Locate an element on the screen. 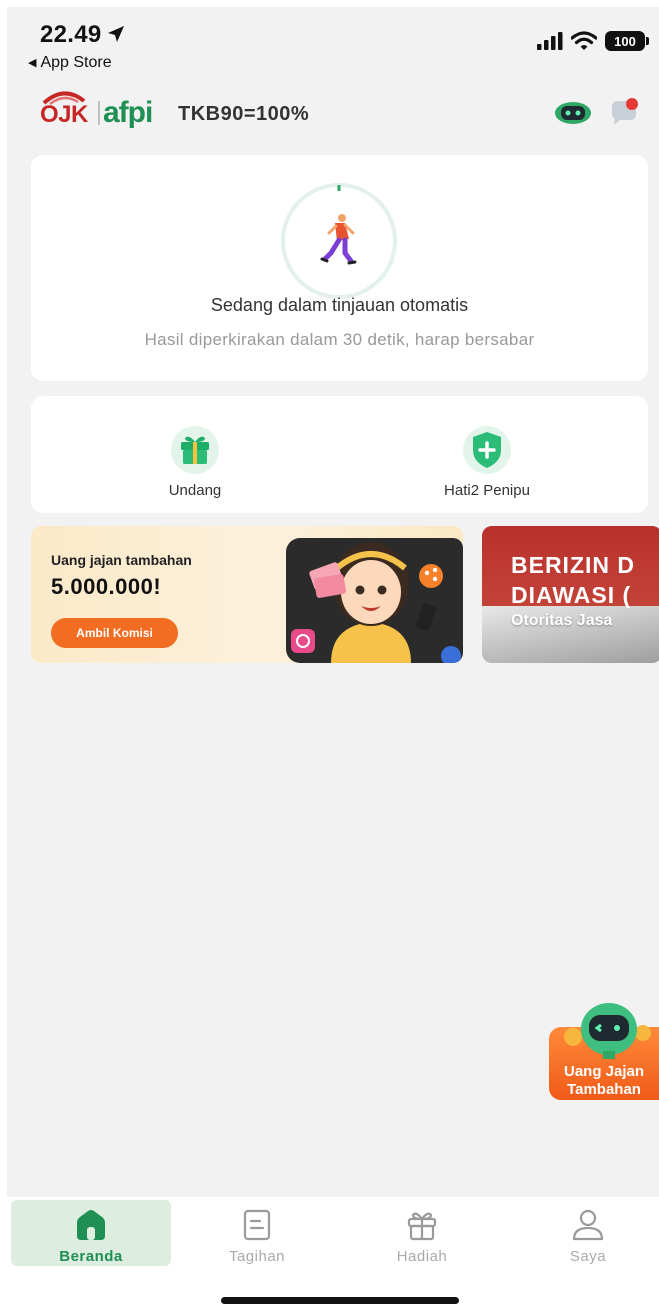 The height and width of the screenshot is (1310, 659). floating-extra-allowance-button: Uang Jajan Tambahan is located at coordinates (601, 1054).